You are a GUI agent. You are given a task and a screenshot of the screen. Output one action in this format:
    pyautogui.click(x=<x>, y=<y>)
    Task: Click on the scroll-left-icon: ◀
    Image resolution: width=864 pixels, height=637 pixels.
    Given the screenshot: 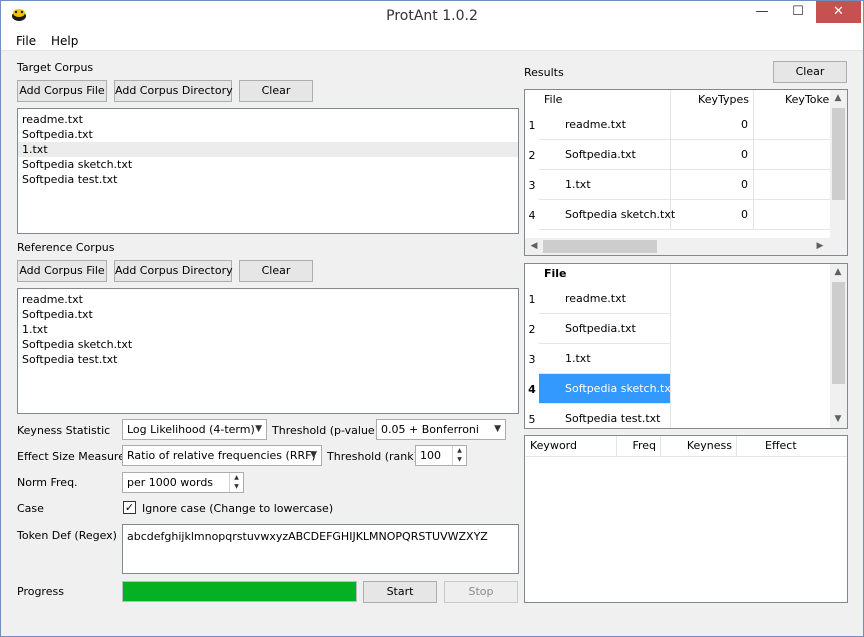 What is the action you would take?
    pyautogui.click(x=534, y=246)
    